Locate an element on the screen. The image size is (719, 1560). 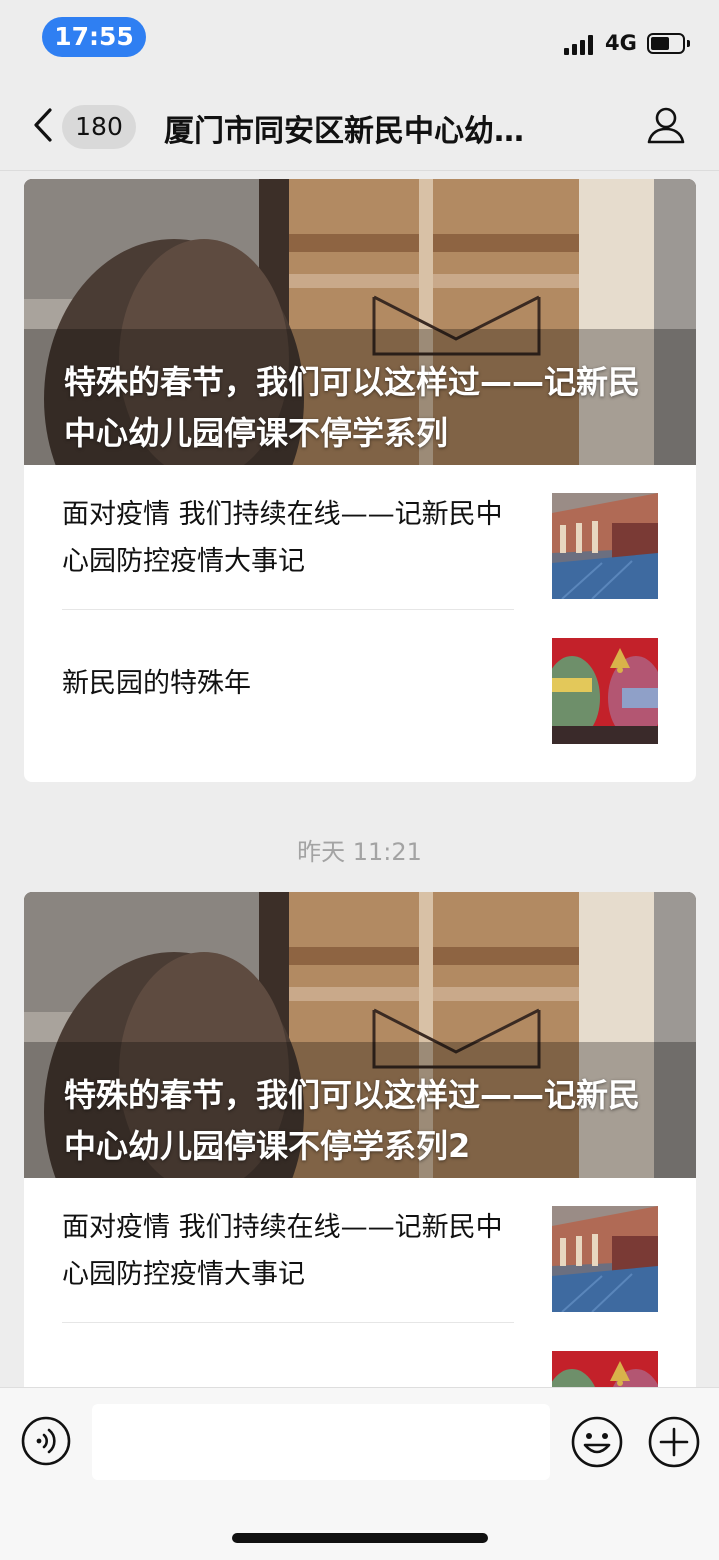
cover-title: 特殊的春节，我们可以这样过——记新民中心幼儿园停课不停学系列2 is located at coordinates (352, 1120).